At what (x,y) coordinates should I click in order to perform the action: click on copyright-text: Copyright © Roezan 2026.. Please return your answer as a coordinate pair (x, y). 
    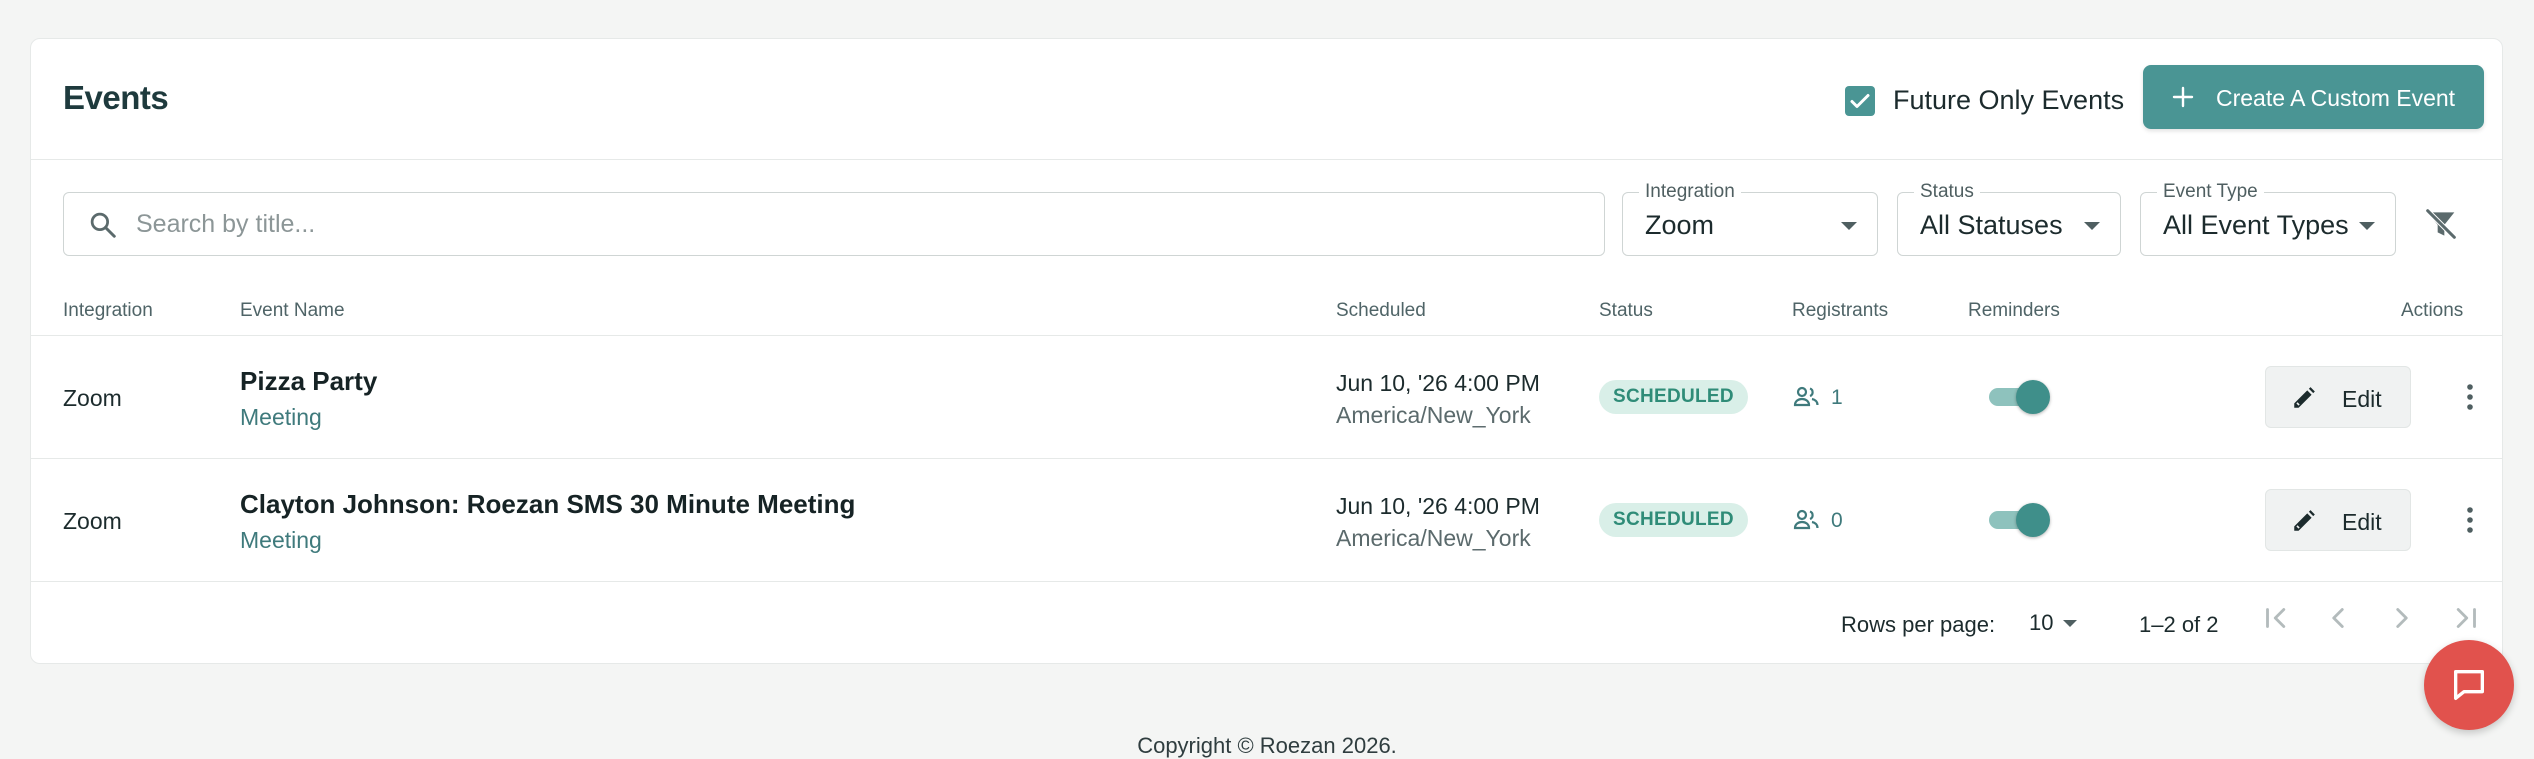
    Looking at the image, I should click on (1267, 745).